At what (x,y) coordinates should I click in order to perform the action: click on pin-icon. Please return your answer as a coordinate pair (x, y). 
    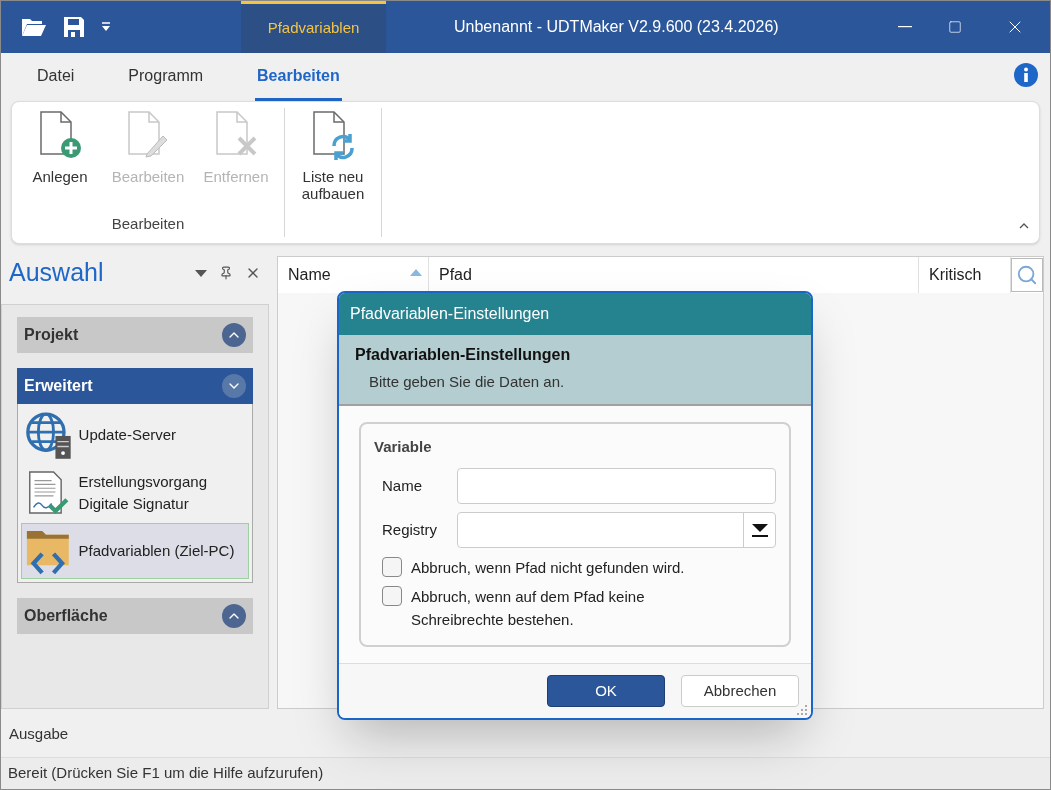
    Looking at the image, I should click on (226, 273).